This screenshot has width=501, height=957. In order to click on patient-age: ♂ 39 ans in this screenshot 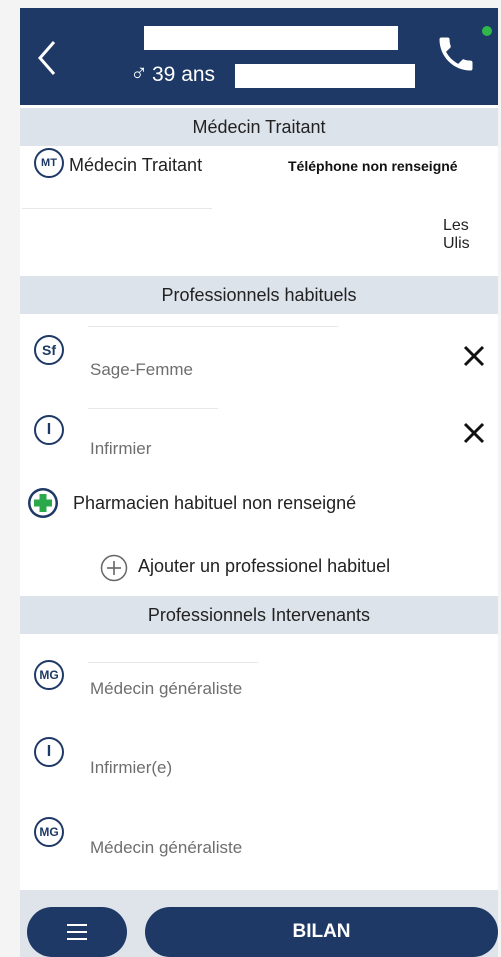, I will do `click(172, 74)`.